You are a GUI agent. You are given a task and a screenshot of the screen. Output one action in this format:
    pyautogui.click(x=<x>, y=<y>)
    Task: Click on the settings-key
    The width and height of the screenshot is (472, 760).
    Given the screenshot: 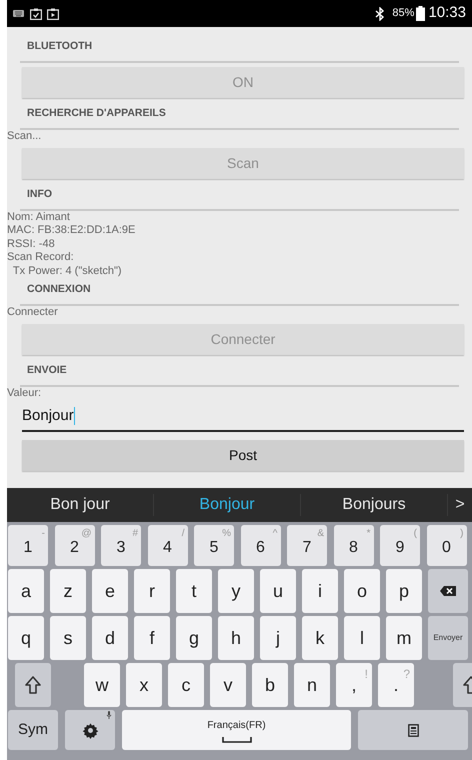 What is the action you would take?
    pyautogui.click(x=90, y=730)
    